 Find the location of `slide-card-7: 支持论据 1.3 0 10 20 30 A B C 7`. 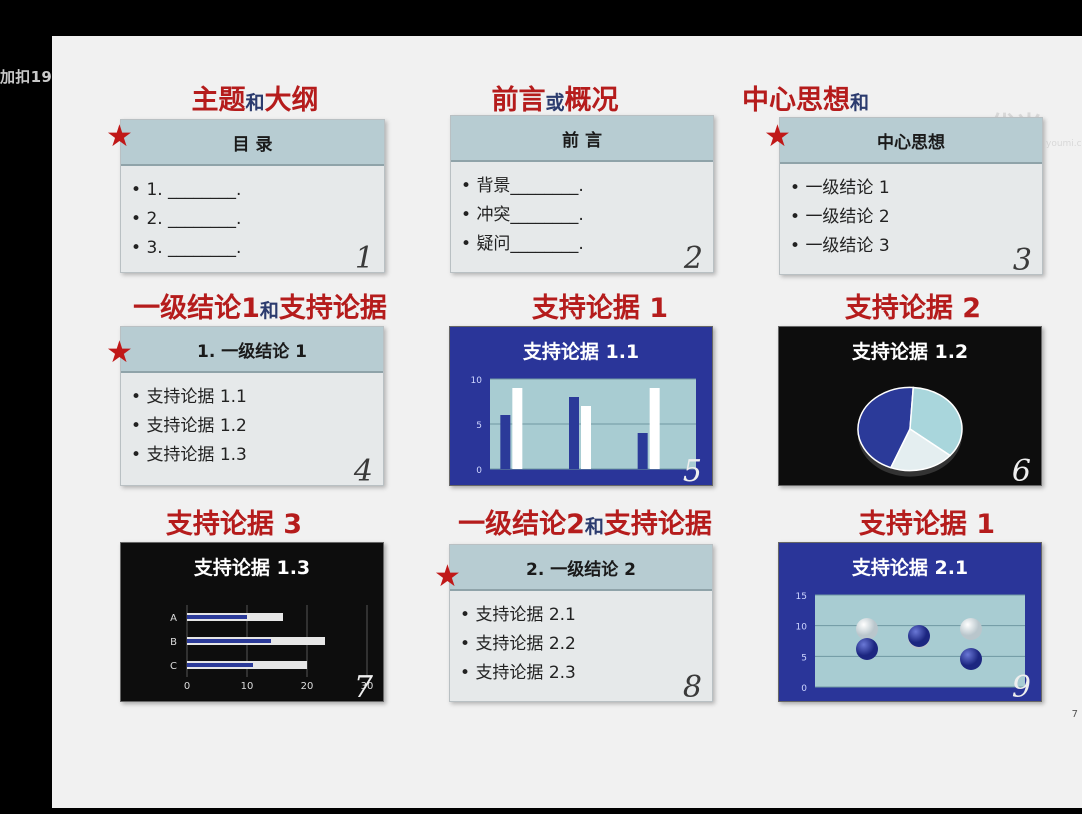

slide-card-7: 支持论据 1.3 0 10 20 30 A B C 7 is located at coordinates (252, 623).